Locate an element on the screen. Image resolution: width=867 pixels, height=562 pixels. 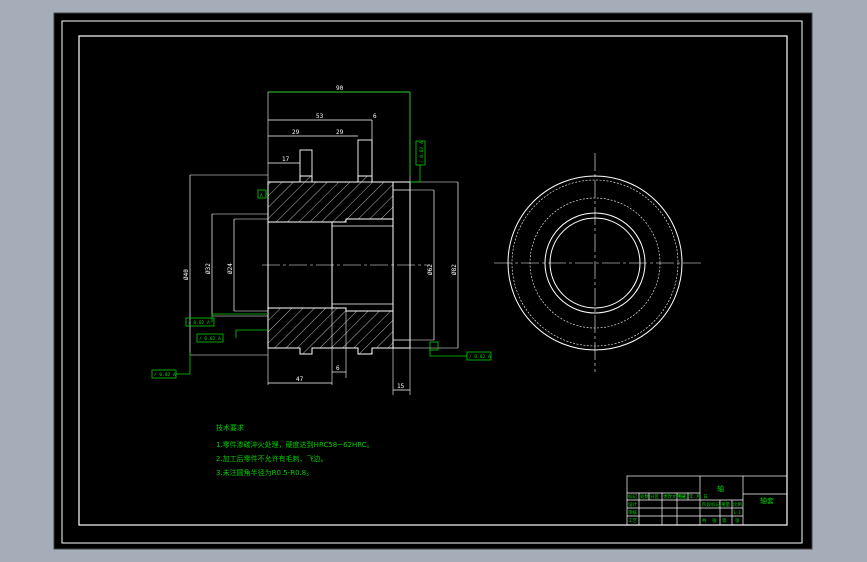
sheet-info-1: 共 is located at coordinates (704, 520).